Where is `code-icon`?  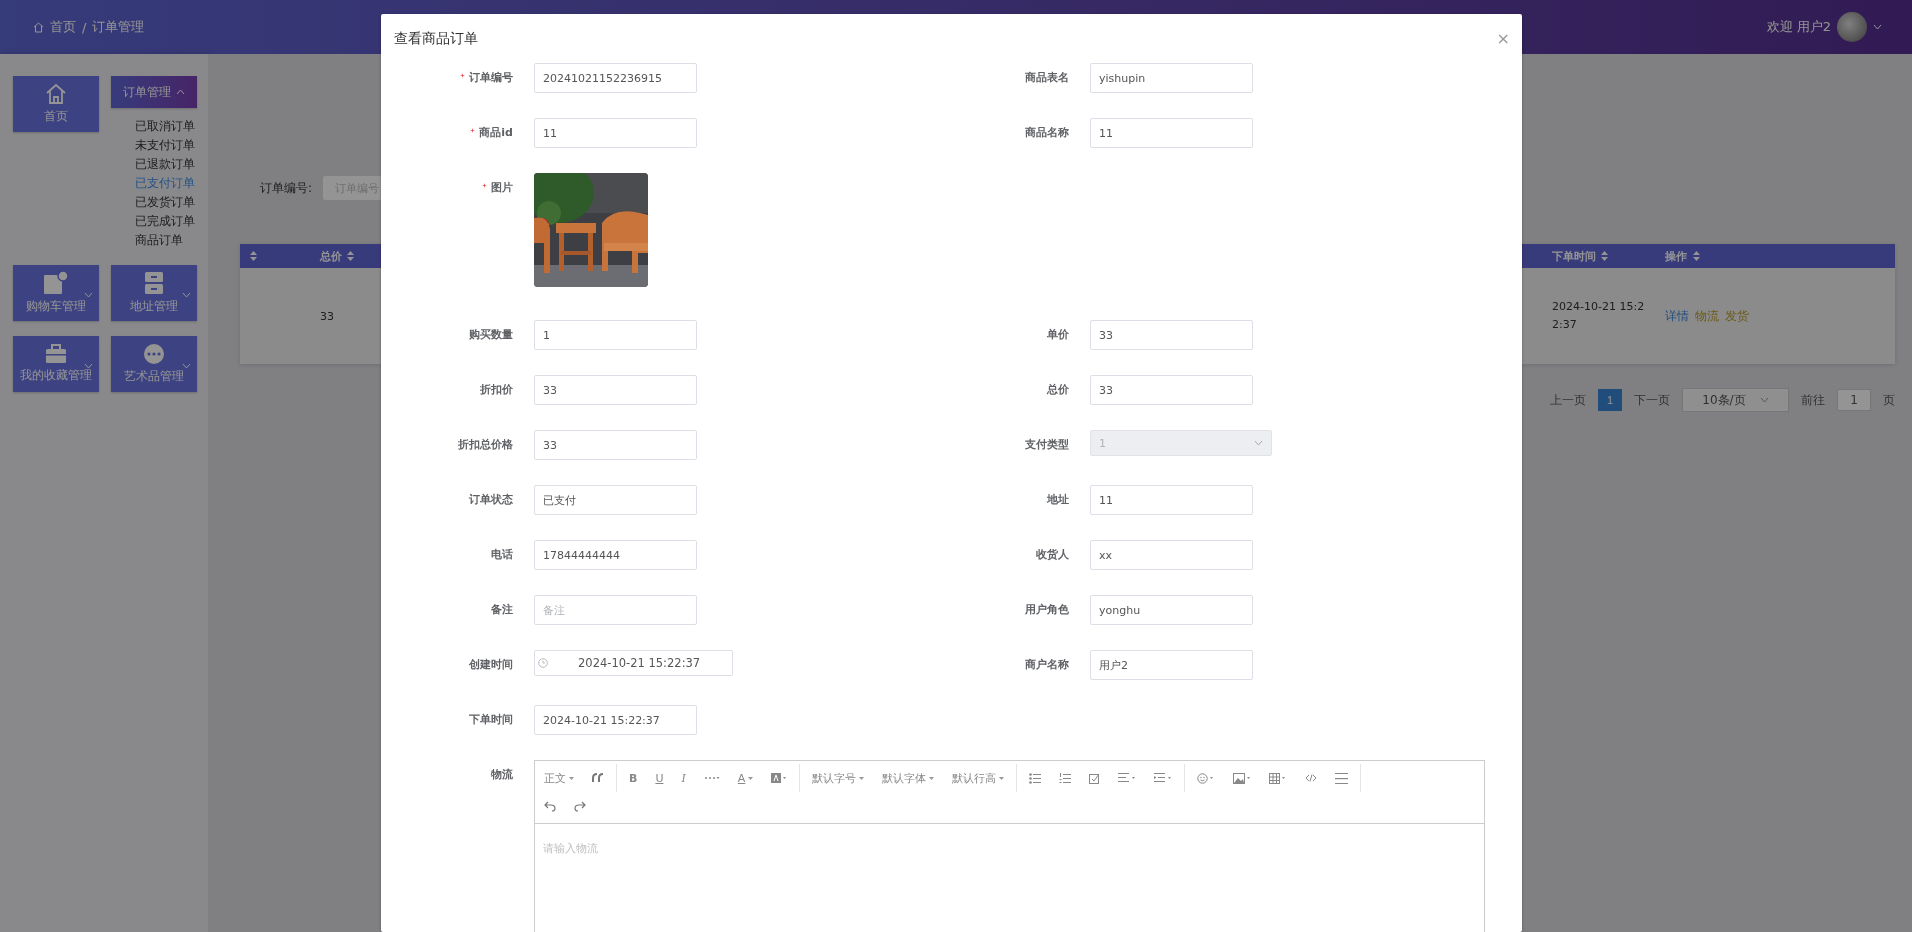 code-icon is located at coordinates (1311, 778).